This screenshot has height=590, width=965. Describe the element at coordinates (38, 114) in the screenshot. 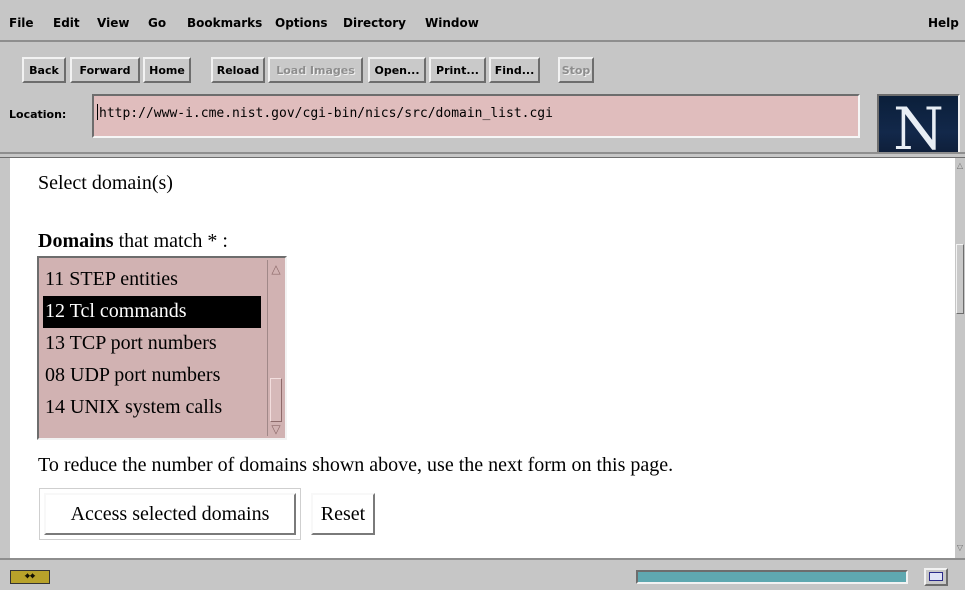

I see `location-label: Location:` at that location.